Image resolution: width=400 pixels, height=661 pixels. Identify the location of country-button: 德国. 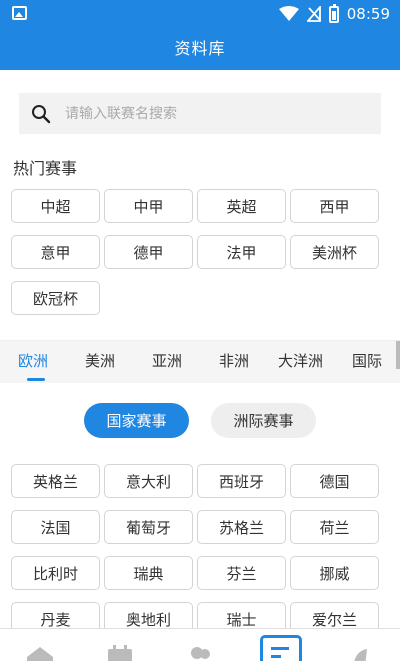
(334, 481).